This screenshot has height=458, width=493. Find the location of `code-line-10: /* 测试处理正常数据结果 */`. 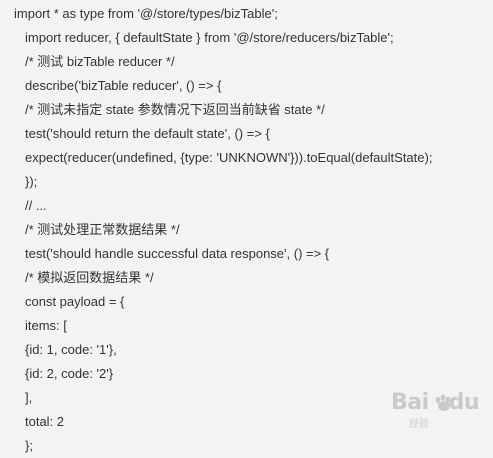

code-line-10: /* 测试处理正常数据结果 */ is located at coordinates (102, 229).